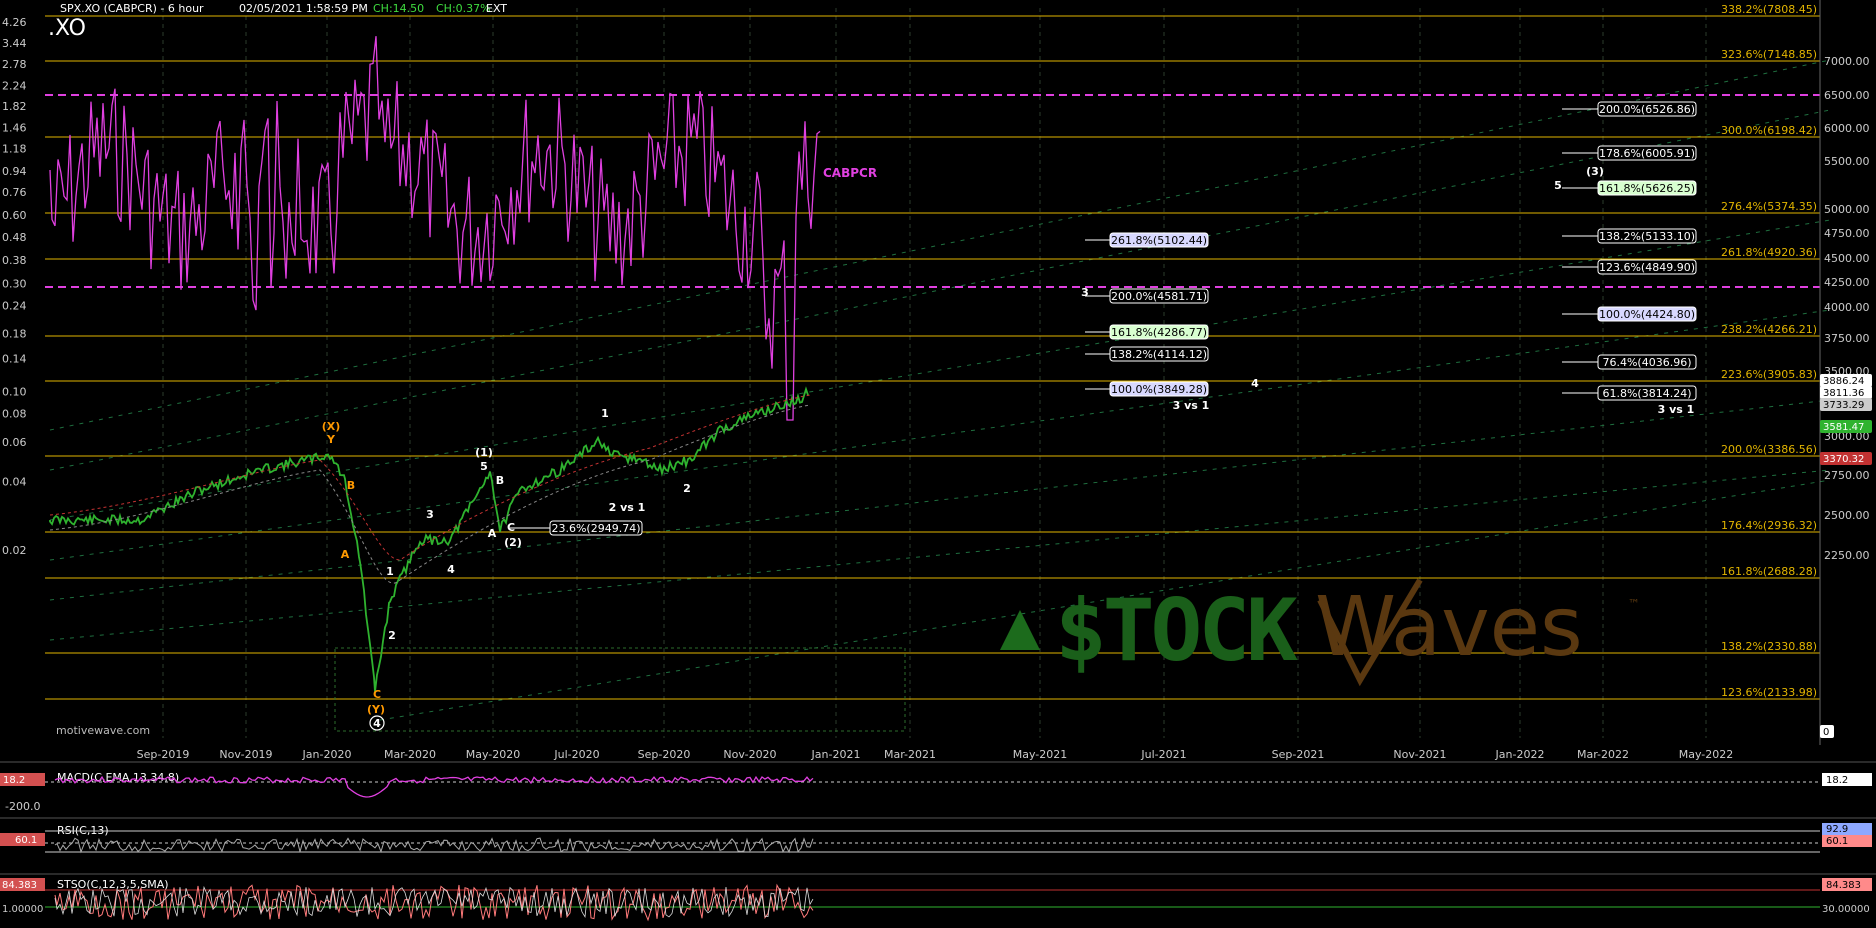 This screenshot has width=1876, height=928. Describe the element at coordinates (1159, 354) in the screenshot. I see `projection-label: 138.2%(4114.12)` at that location.